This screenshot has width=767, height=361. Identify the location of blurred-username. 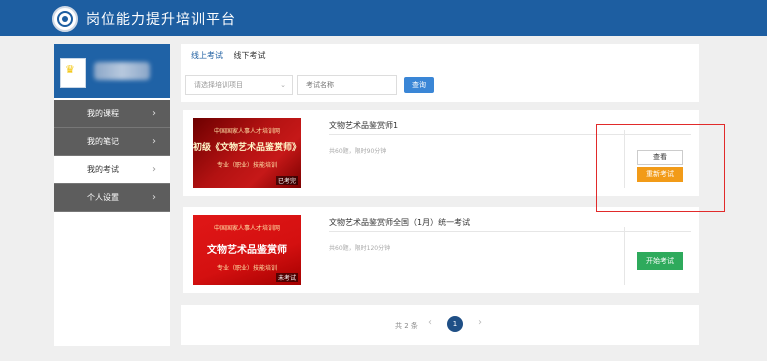
(122, 71).